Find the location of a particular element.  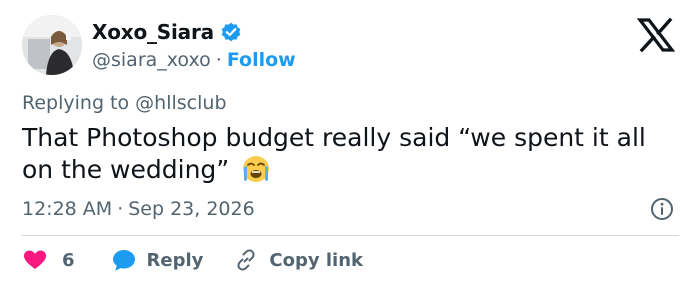

replying-handle-link: @hllsclub is located at coordinates (180, 103).